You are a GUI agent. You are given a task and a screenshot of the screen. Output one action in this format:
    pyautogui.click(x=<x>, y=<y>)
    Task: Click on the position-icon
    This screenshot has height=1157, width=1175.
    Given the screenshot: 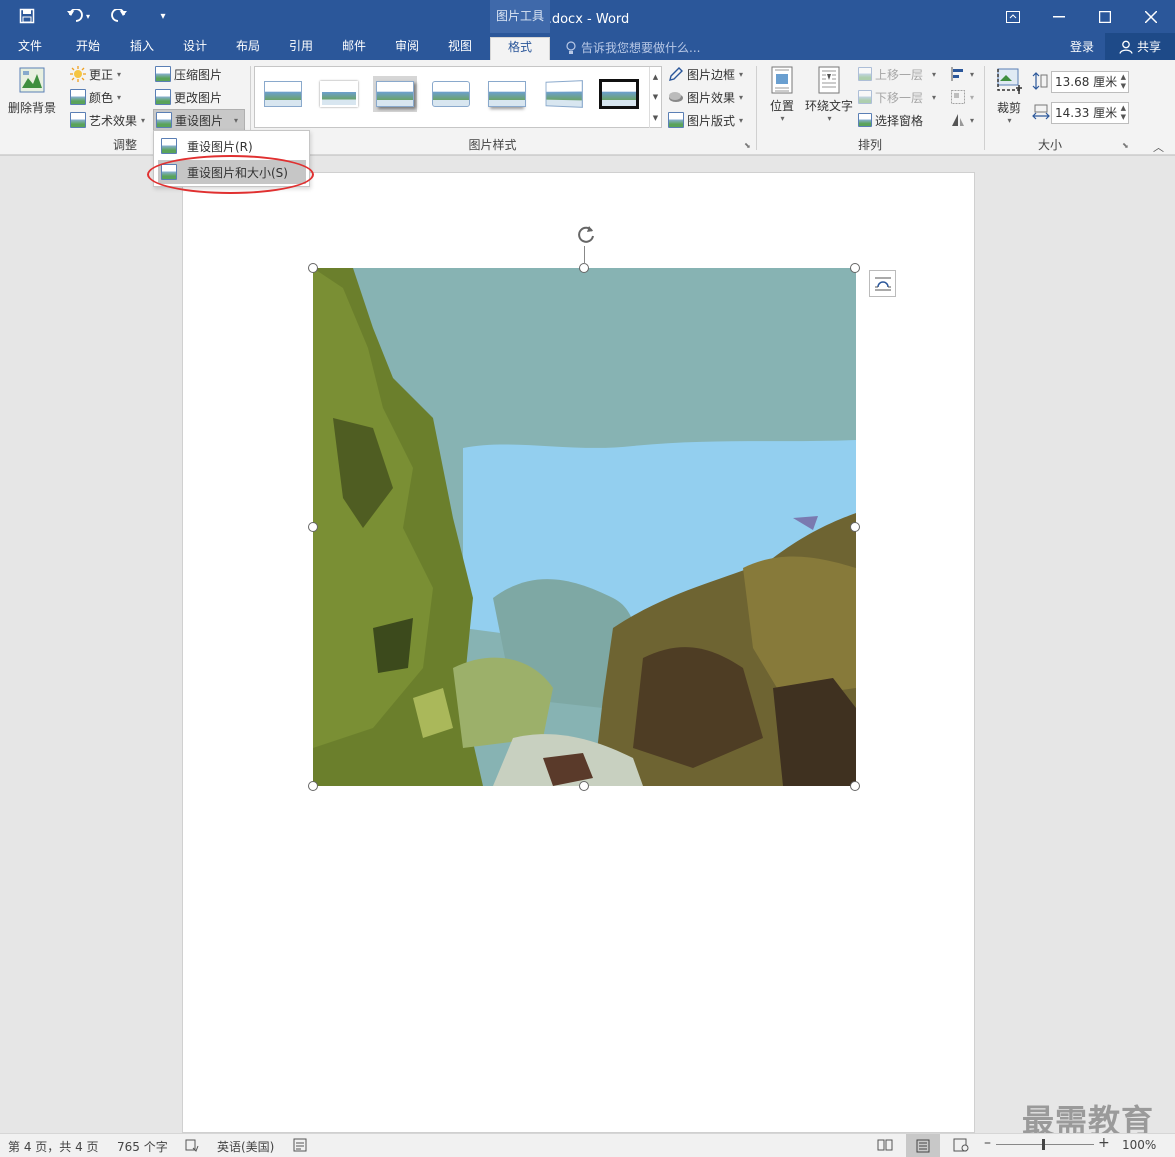 What is the action you would take?
    pyautogui.click(x=782, y=80)
    